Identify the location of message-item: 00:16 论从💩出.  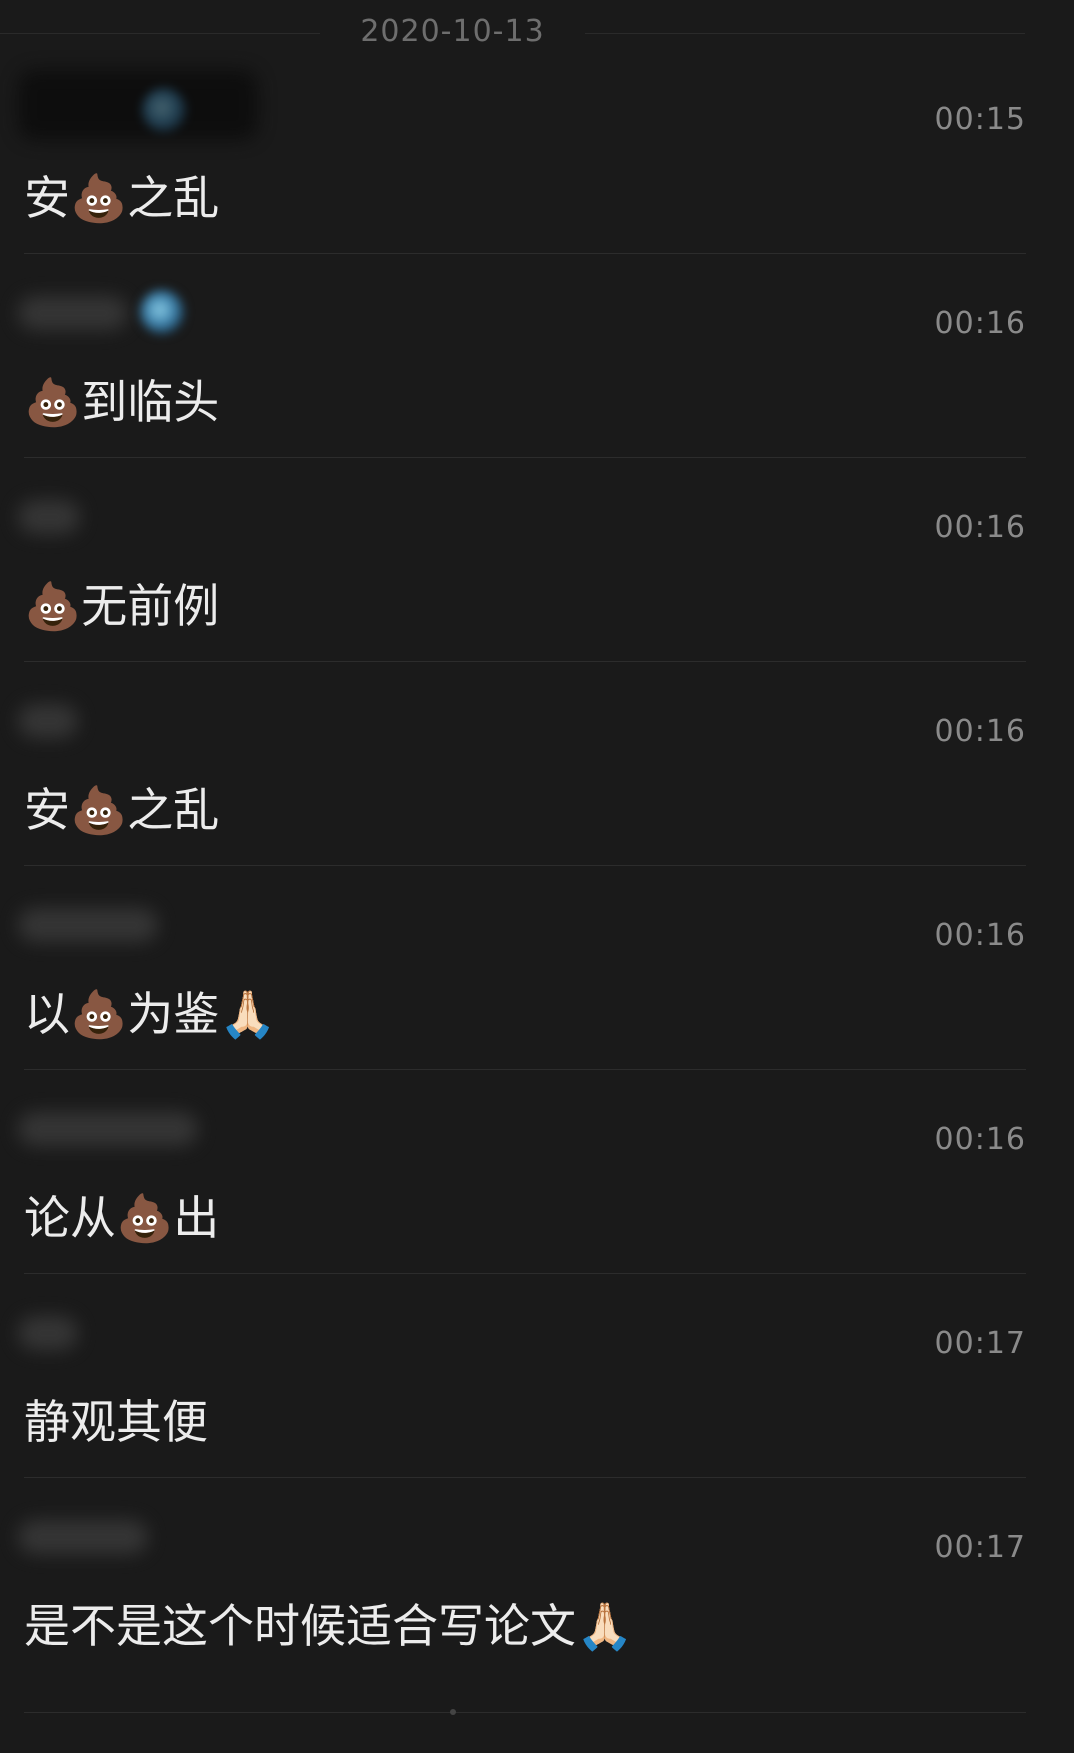
(522, 1172).